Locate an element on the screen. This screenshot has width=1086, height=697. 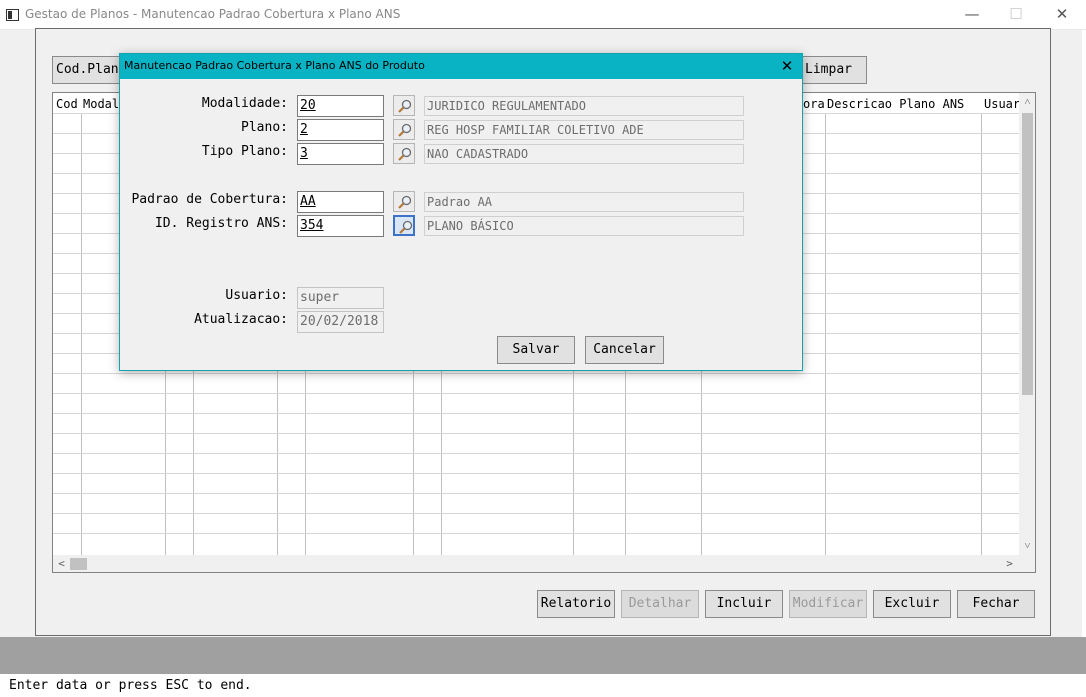
app-icon is located at coordinates (12, 15).